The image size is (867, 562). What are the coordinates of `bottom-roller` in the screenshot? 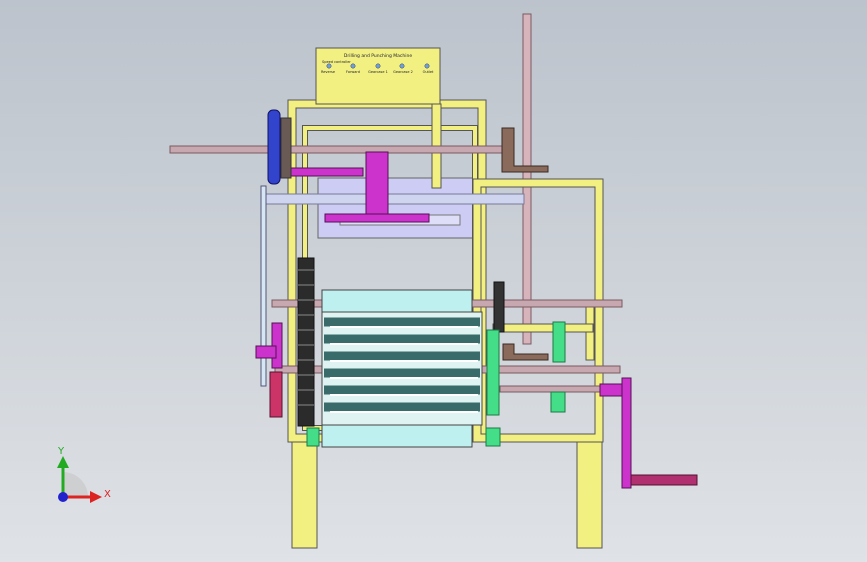 It's located at (397, 436).